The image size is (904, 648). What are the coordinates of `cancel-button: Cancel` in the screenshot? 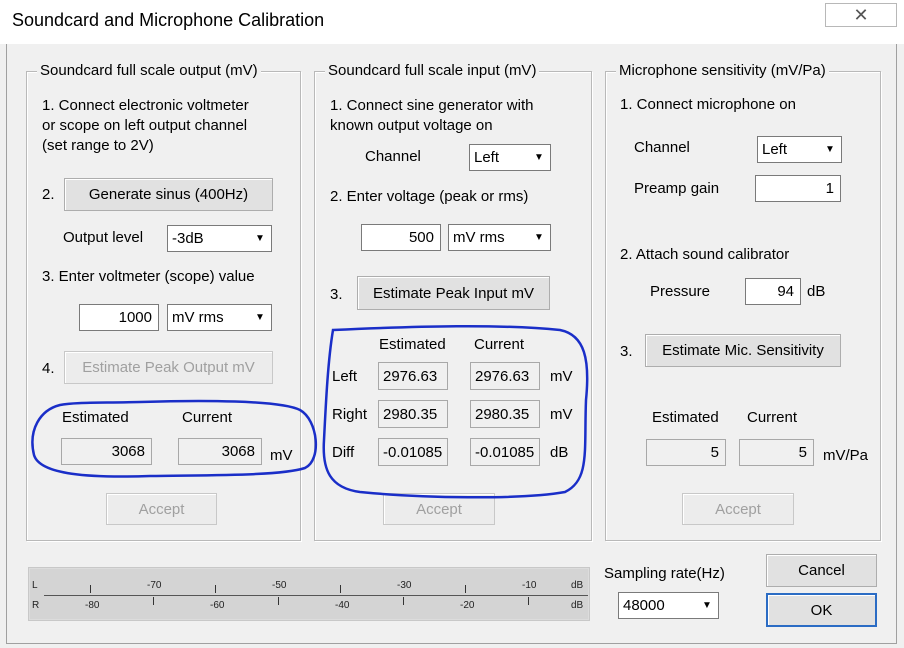 It's located at (821, 570).